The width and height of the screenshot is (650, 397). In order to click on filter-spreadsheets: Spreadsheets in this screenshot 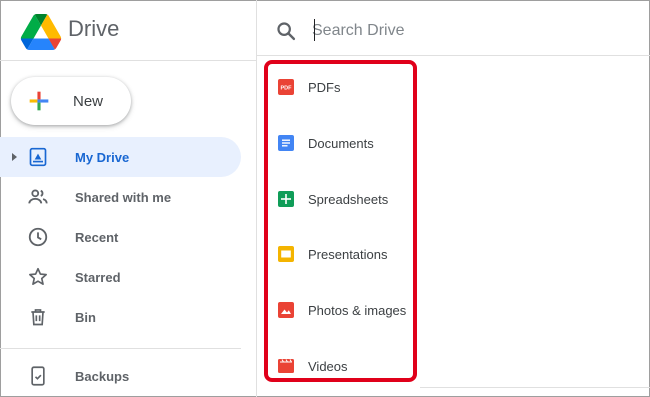, I will do `click(333, 199)`.